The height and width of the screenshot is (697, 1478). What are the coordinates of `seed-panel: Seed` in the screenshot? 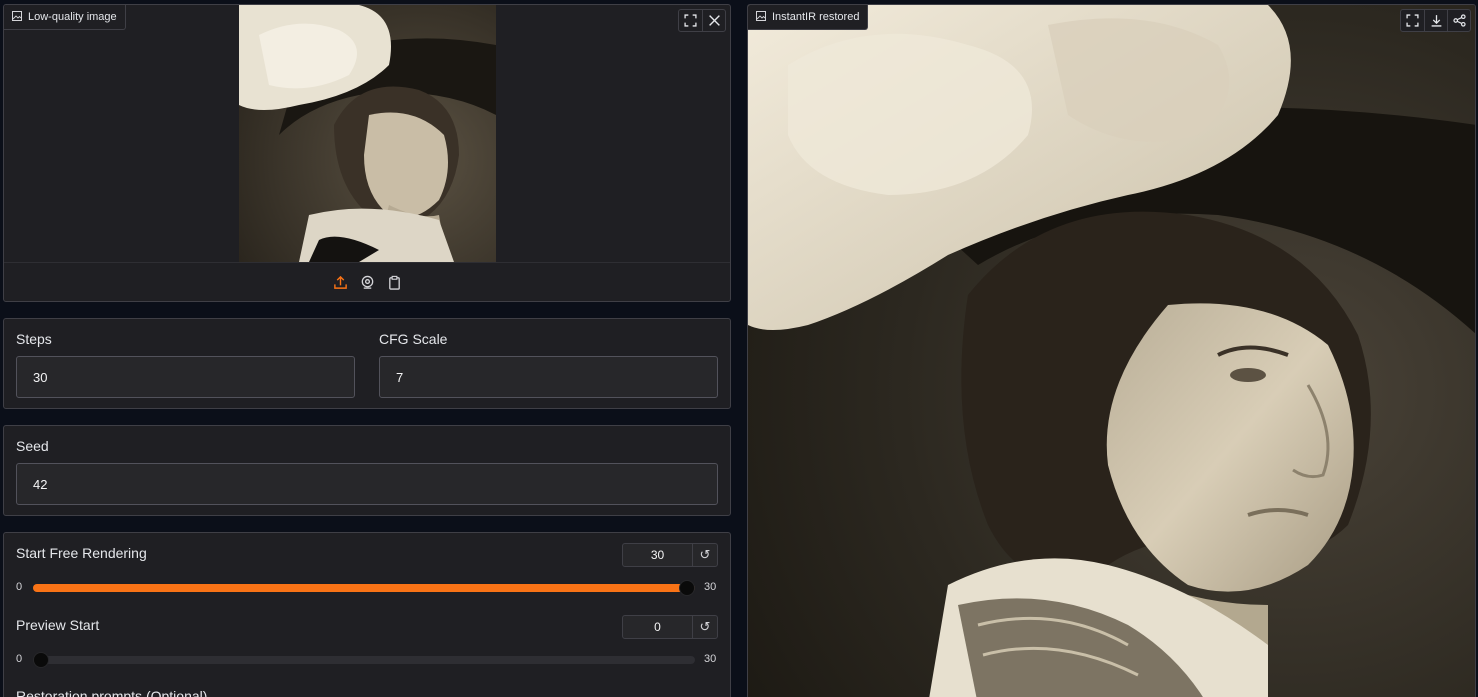 It's located at (367, 470).